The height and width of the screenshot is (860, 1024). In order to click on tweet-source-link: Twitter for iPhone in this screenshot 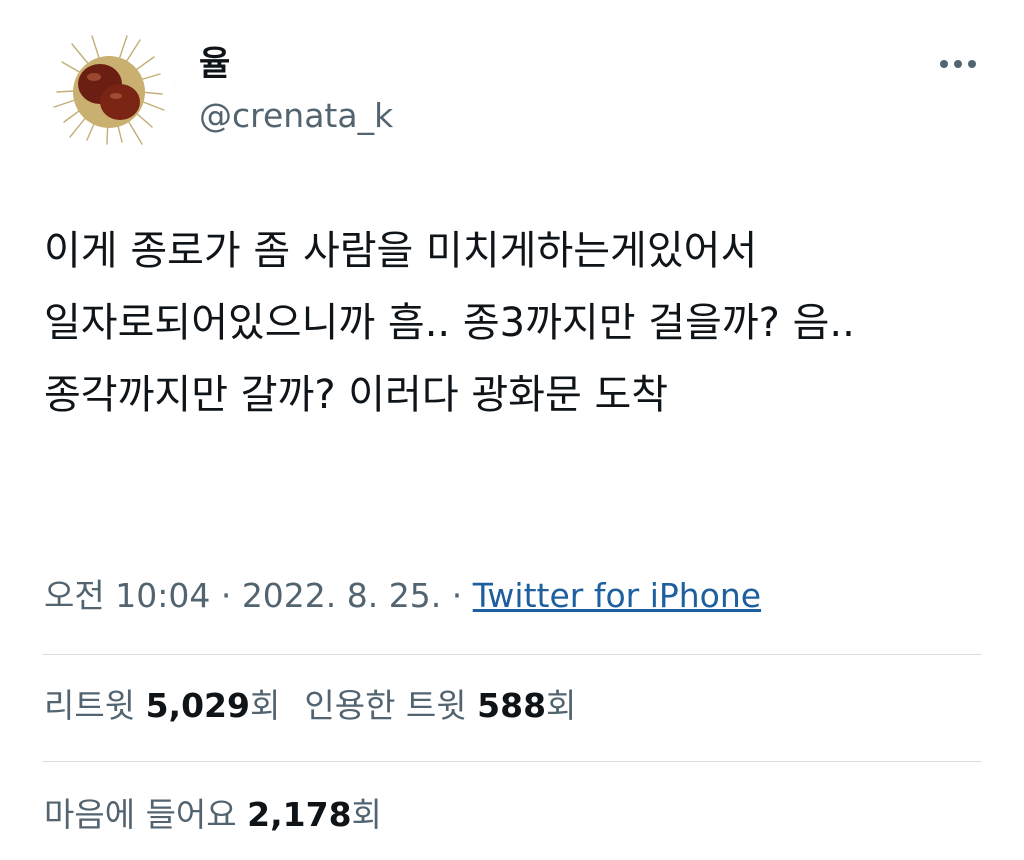, I will do `click(617, 595)`.